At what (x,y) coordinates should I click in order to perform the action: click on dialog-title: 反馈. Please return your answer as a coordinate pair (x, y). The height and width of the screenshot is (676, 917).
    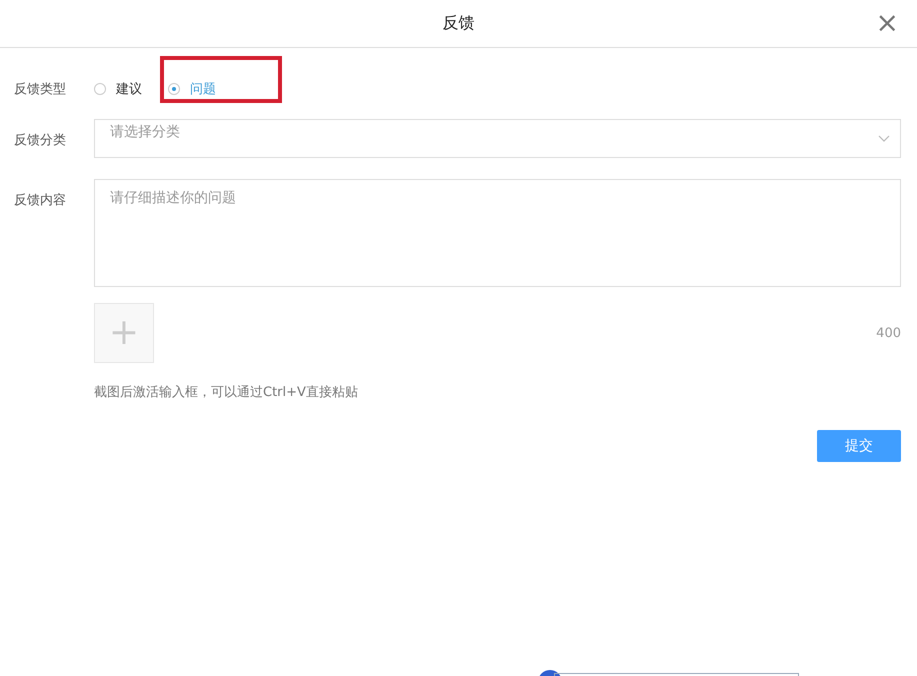
    Looking at the image, I should click on (458, 23).